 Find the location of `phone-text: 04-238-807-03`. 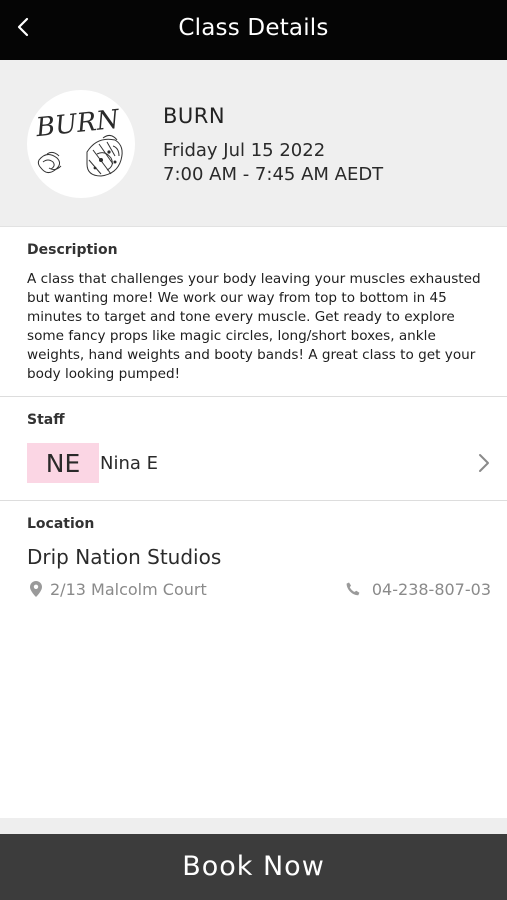

phone-text: 04-238-807-03 is located at coordinates (431, 589).